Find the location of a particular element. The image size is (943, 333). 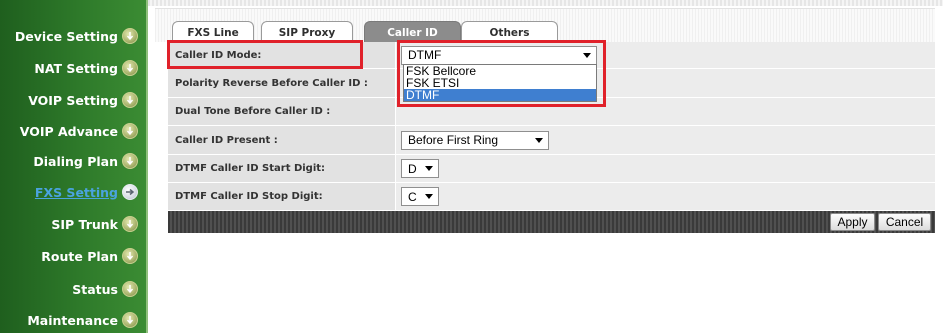

caller-id-mode-label: Caller ID Mode: is located at coordinates (282, 55).